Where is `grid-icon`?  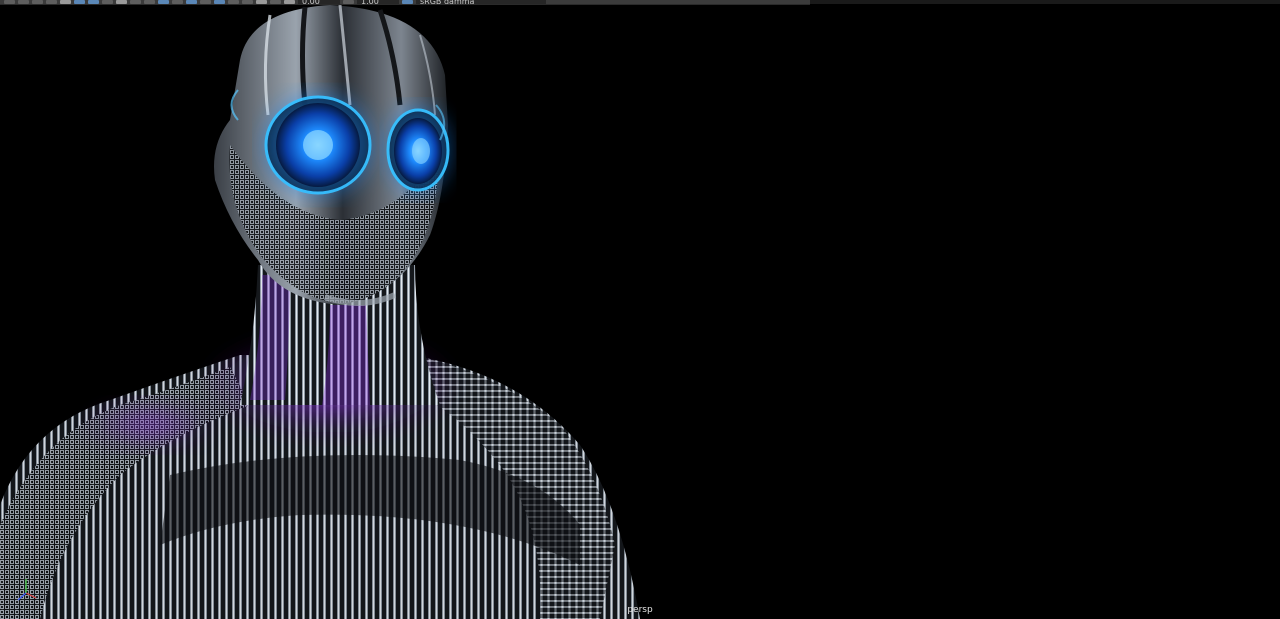 grid-icon is located at coordinates (65, 2).